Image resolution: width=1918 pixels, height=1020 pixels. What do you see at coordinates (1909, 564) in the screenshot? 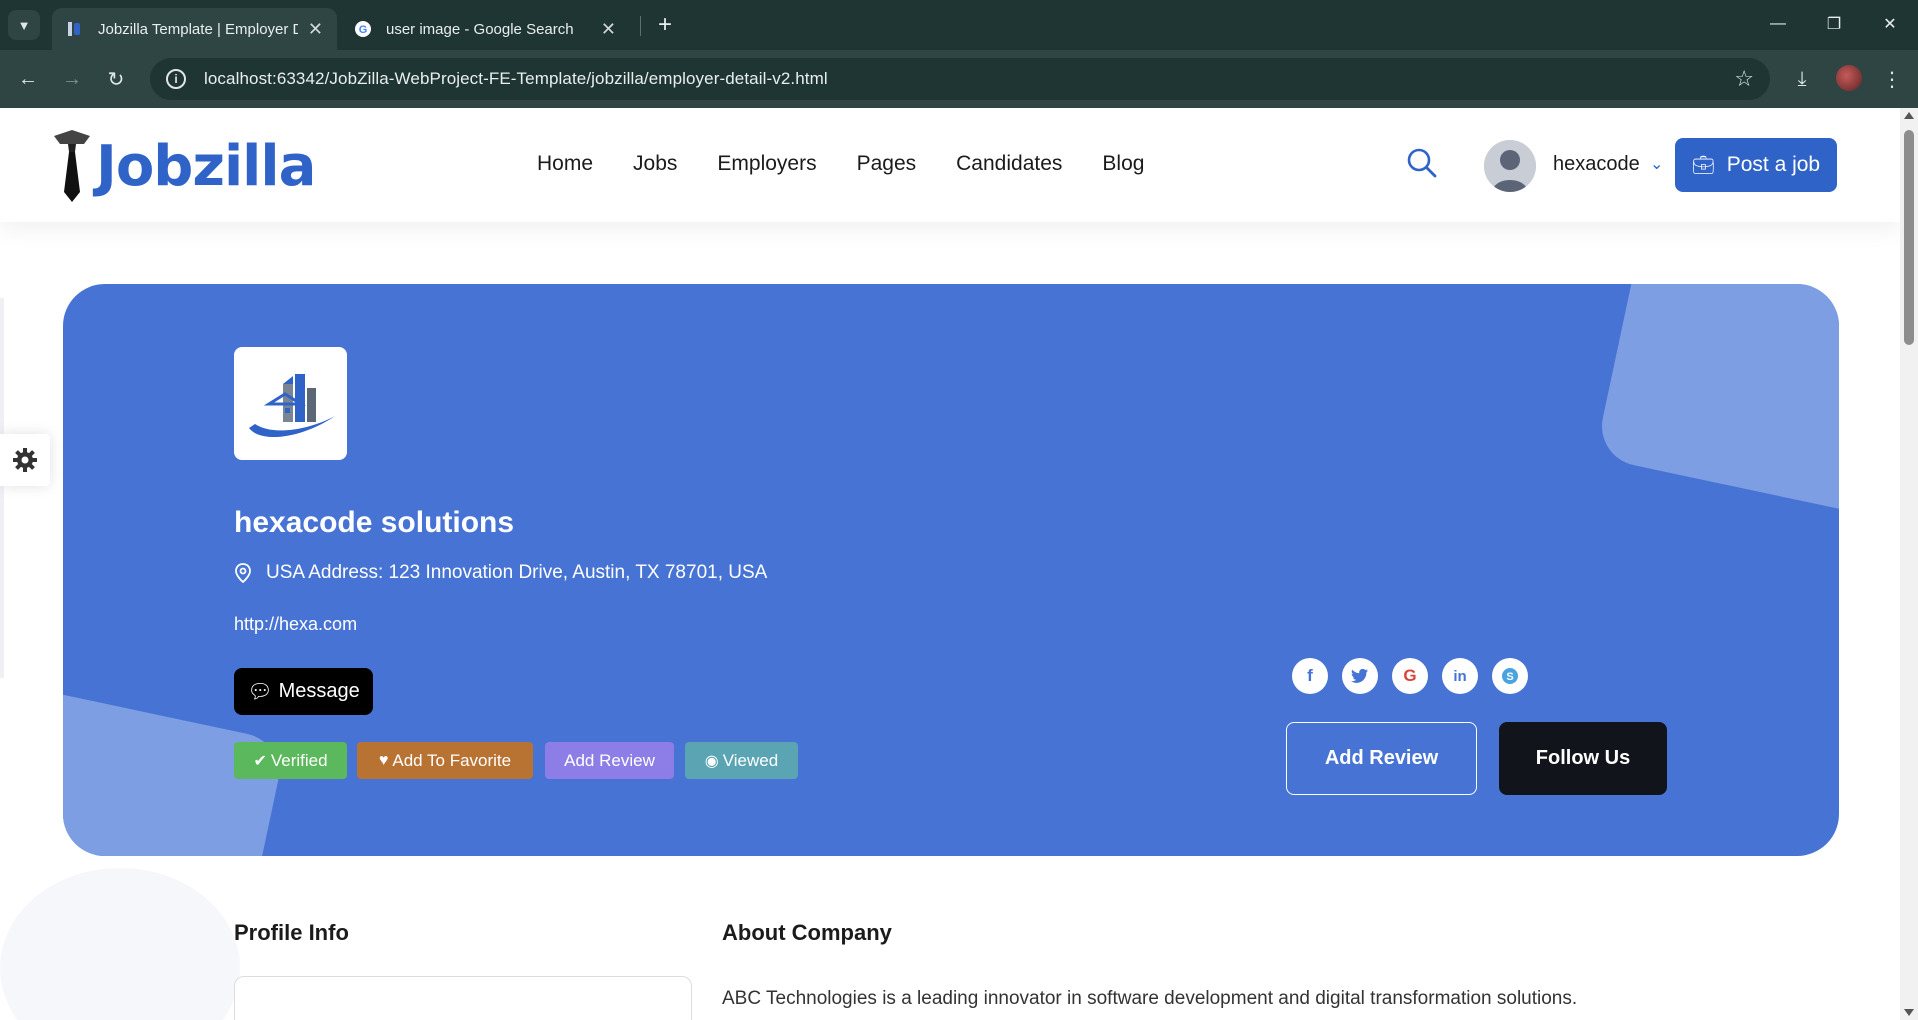
I see `page-scrollbar` at bounding box center [1909, 564].